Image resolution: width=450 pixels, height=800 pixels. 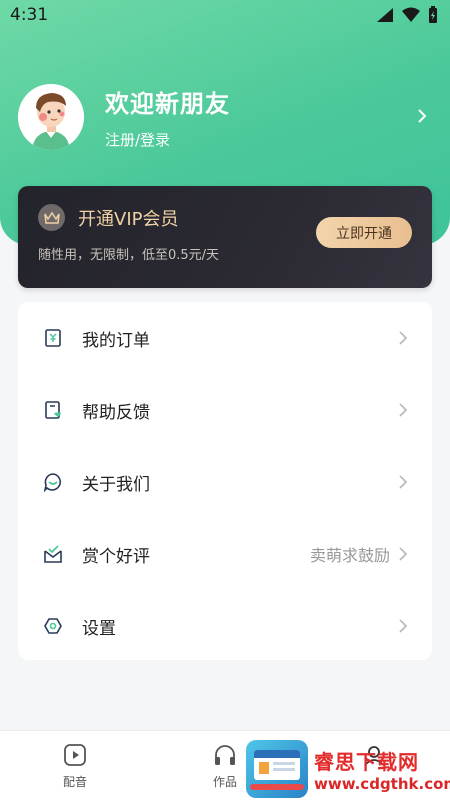 What do you see at coordinates (225, 338) in the screenshot?
I see `menu-item-orders: 我的订单` at bounding box center [225, 338].